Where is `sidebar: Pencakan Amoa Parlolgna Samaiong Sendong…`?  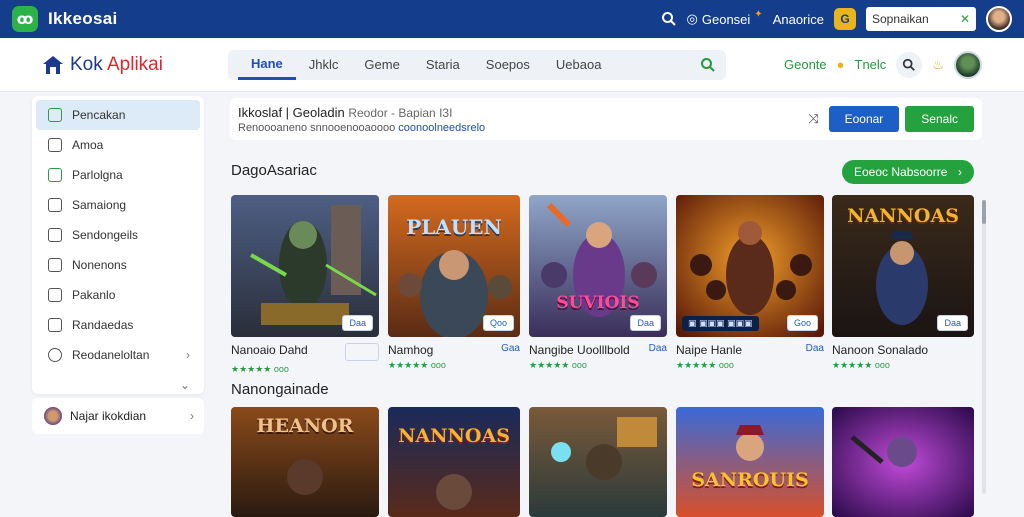 sidebar: Pencakan Amoa Parlolgna Samaiong Sendong… is located at coordinates (118, 245).